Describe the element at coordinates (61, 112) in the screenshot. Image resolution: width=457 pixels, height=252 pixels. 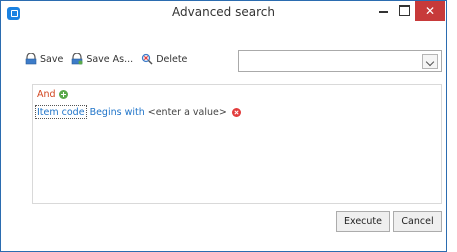
I see `condition-field: Item code` at that location.